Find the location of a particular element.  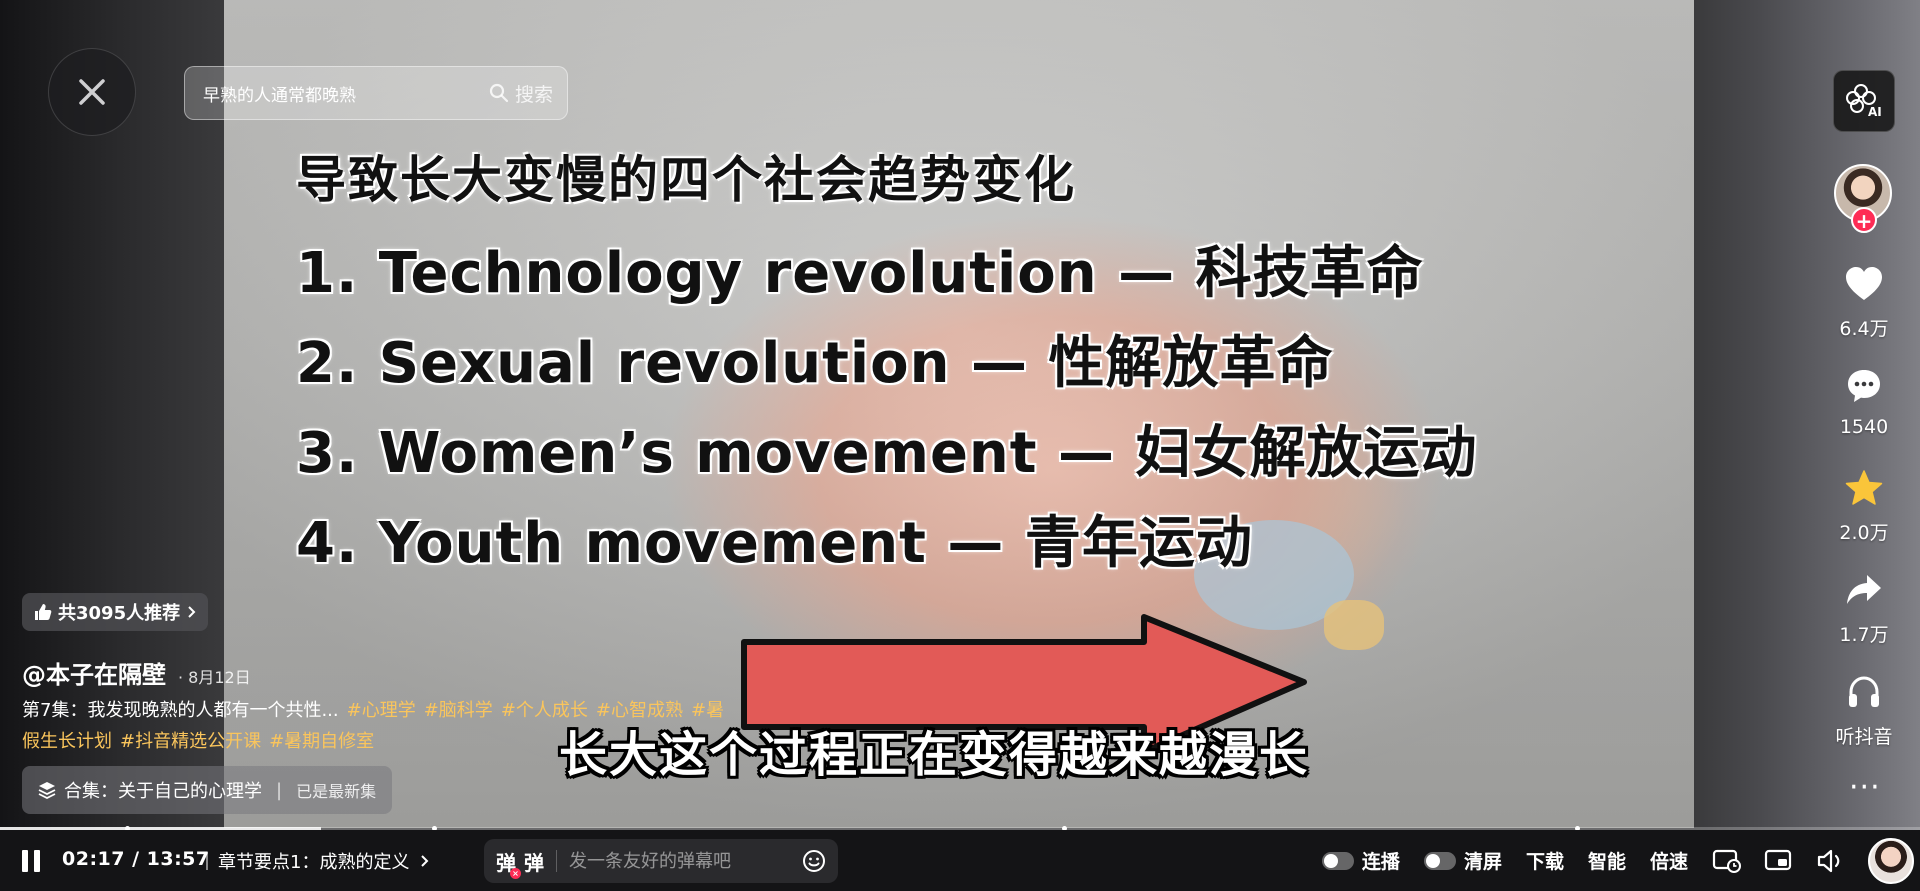

publish-date: · 8月12日 is located at coordinates (214, 677).